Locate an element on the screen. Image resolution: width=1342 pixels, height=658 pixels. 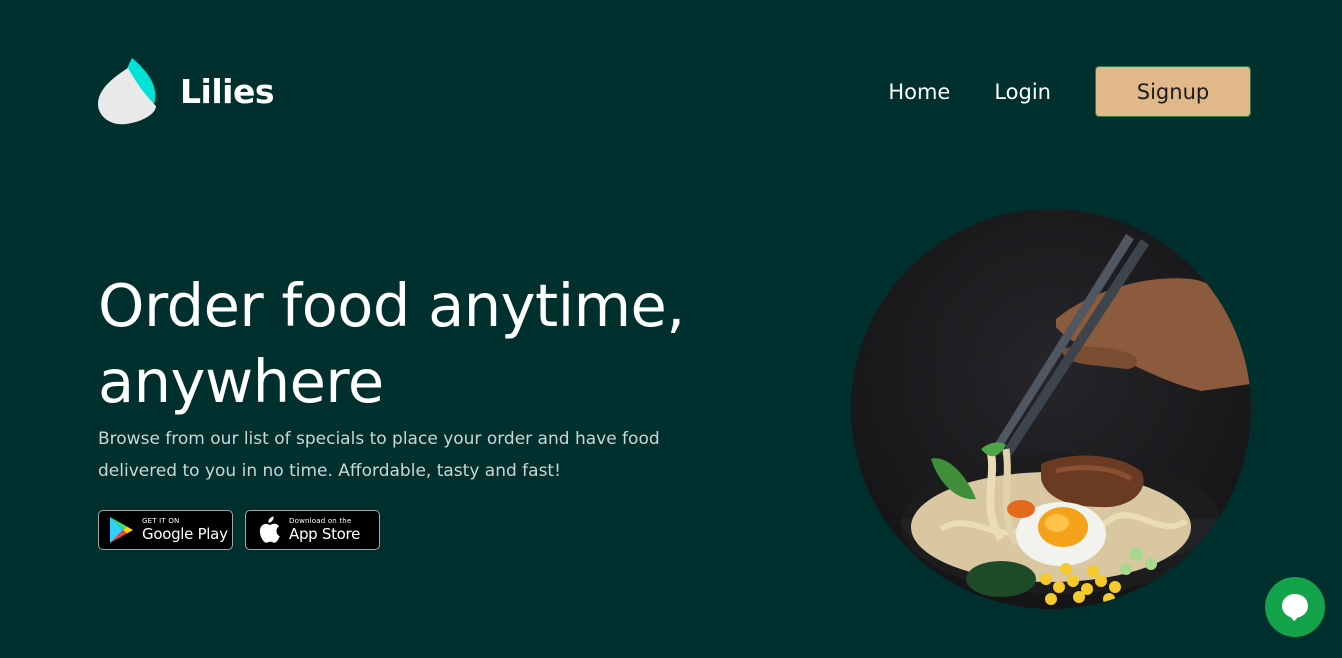
nav-login-link: Login is located at coordinates (1022, 92).